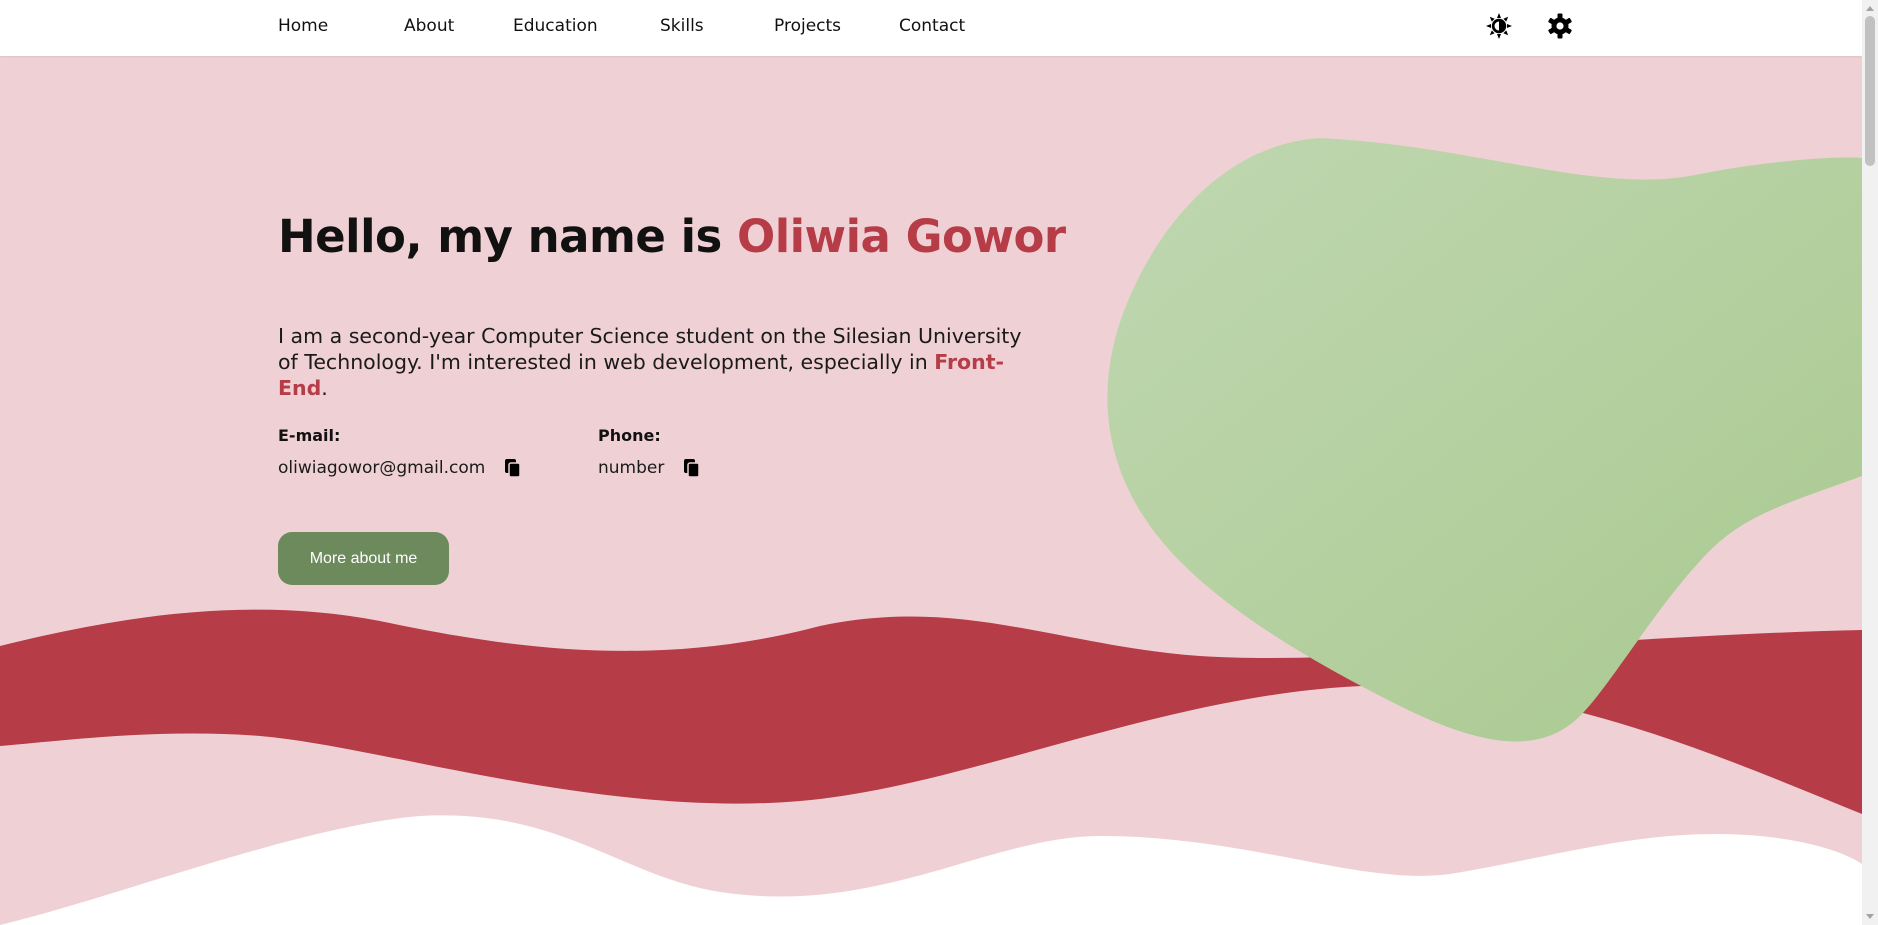 This screenshot has height=925, width=1878. Describe the element at coordinates (429, 26) in the screenshot. I see `nav-about: About` at that location.